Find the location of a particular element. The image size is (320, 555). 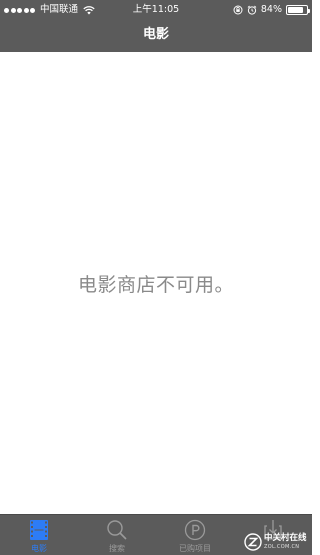

nav-title: 电影 is located at coordinates (155, 34).